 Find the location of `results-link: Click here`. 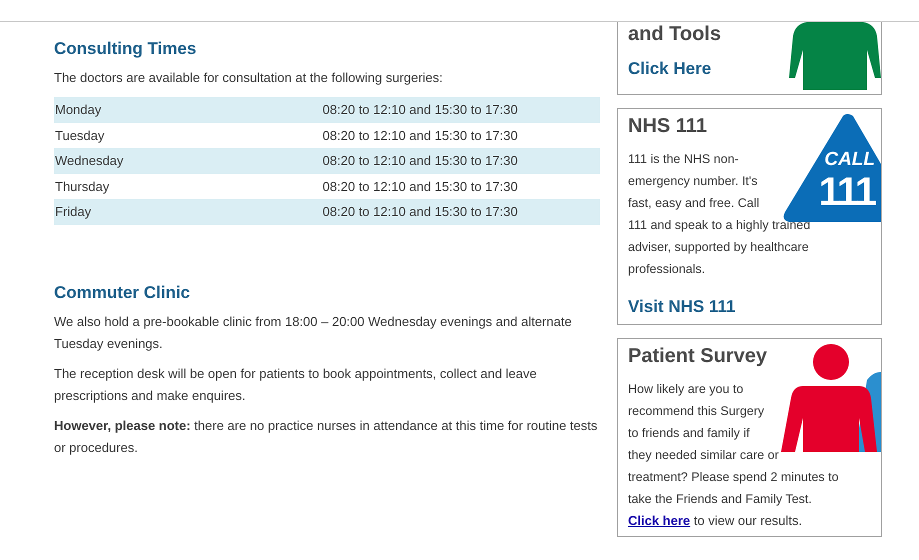

results-link: Click here is located at coordinates (659, 520).